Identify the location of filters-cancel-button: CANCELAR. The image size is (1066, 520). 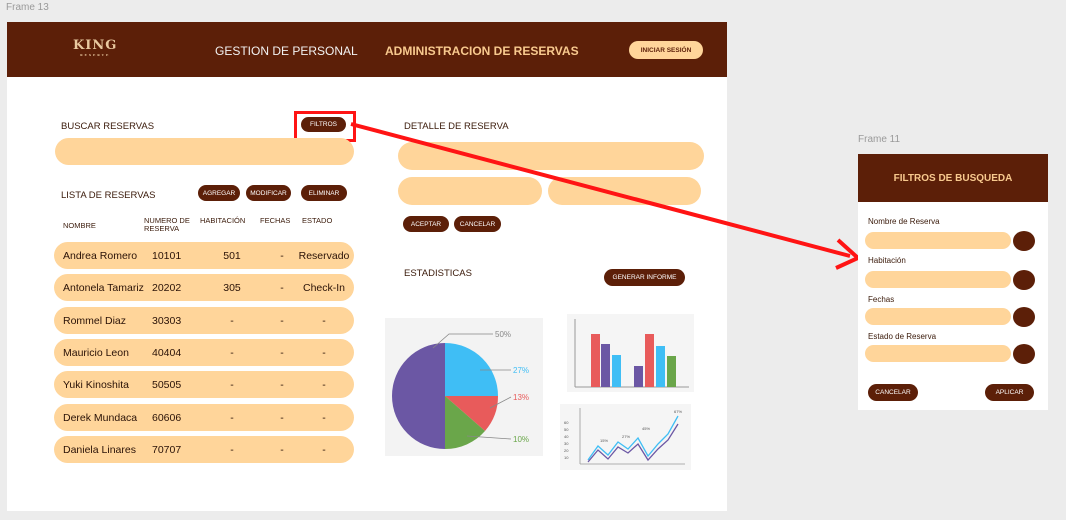
(893, 392).